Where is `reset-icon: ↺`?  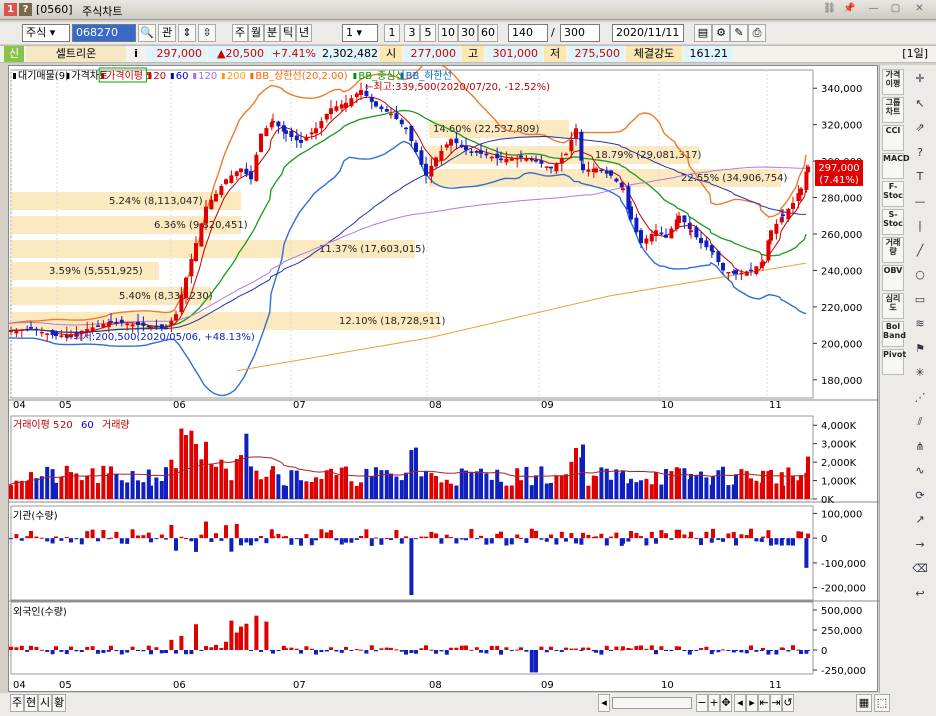
reset-icon: ↺ is located at coordinates (788, 703).